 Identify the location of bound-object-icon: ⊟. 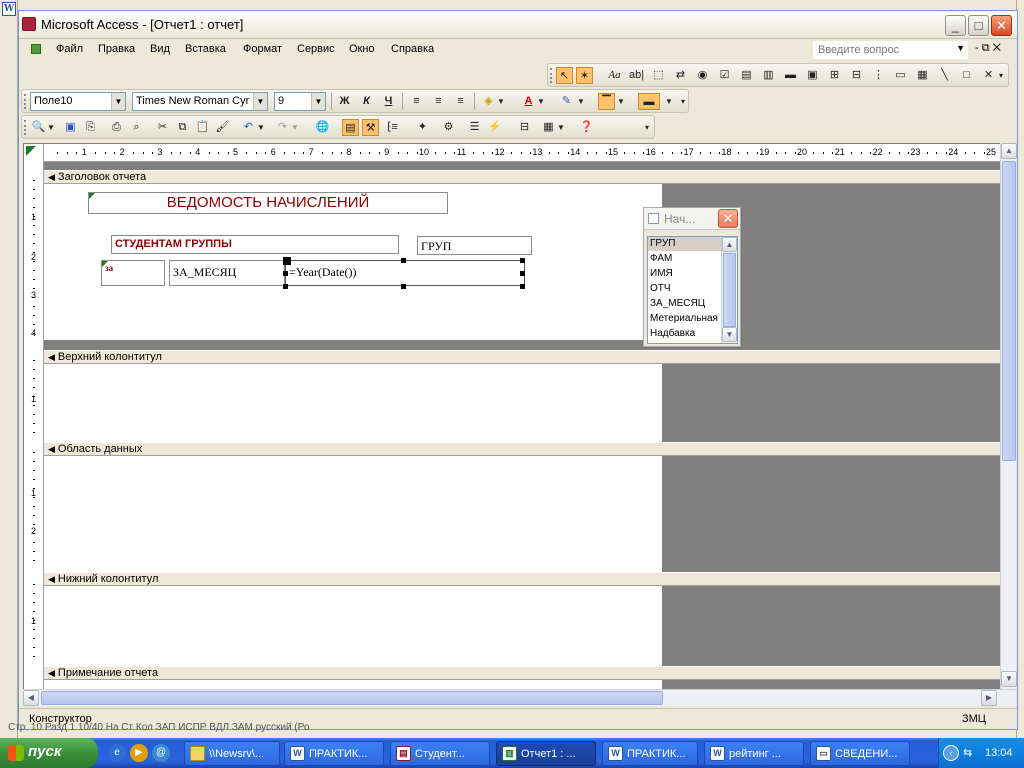
(856, 75).